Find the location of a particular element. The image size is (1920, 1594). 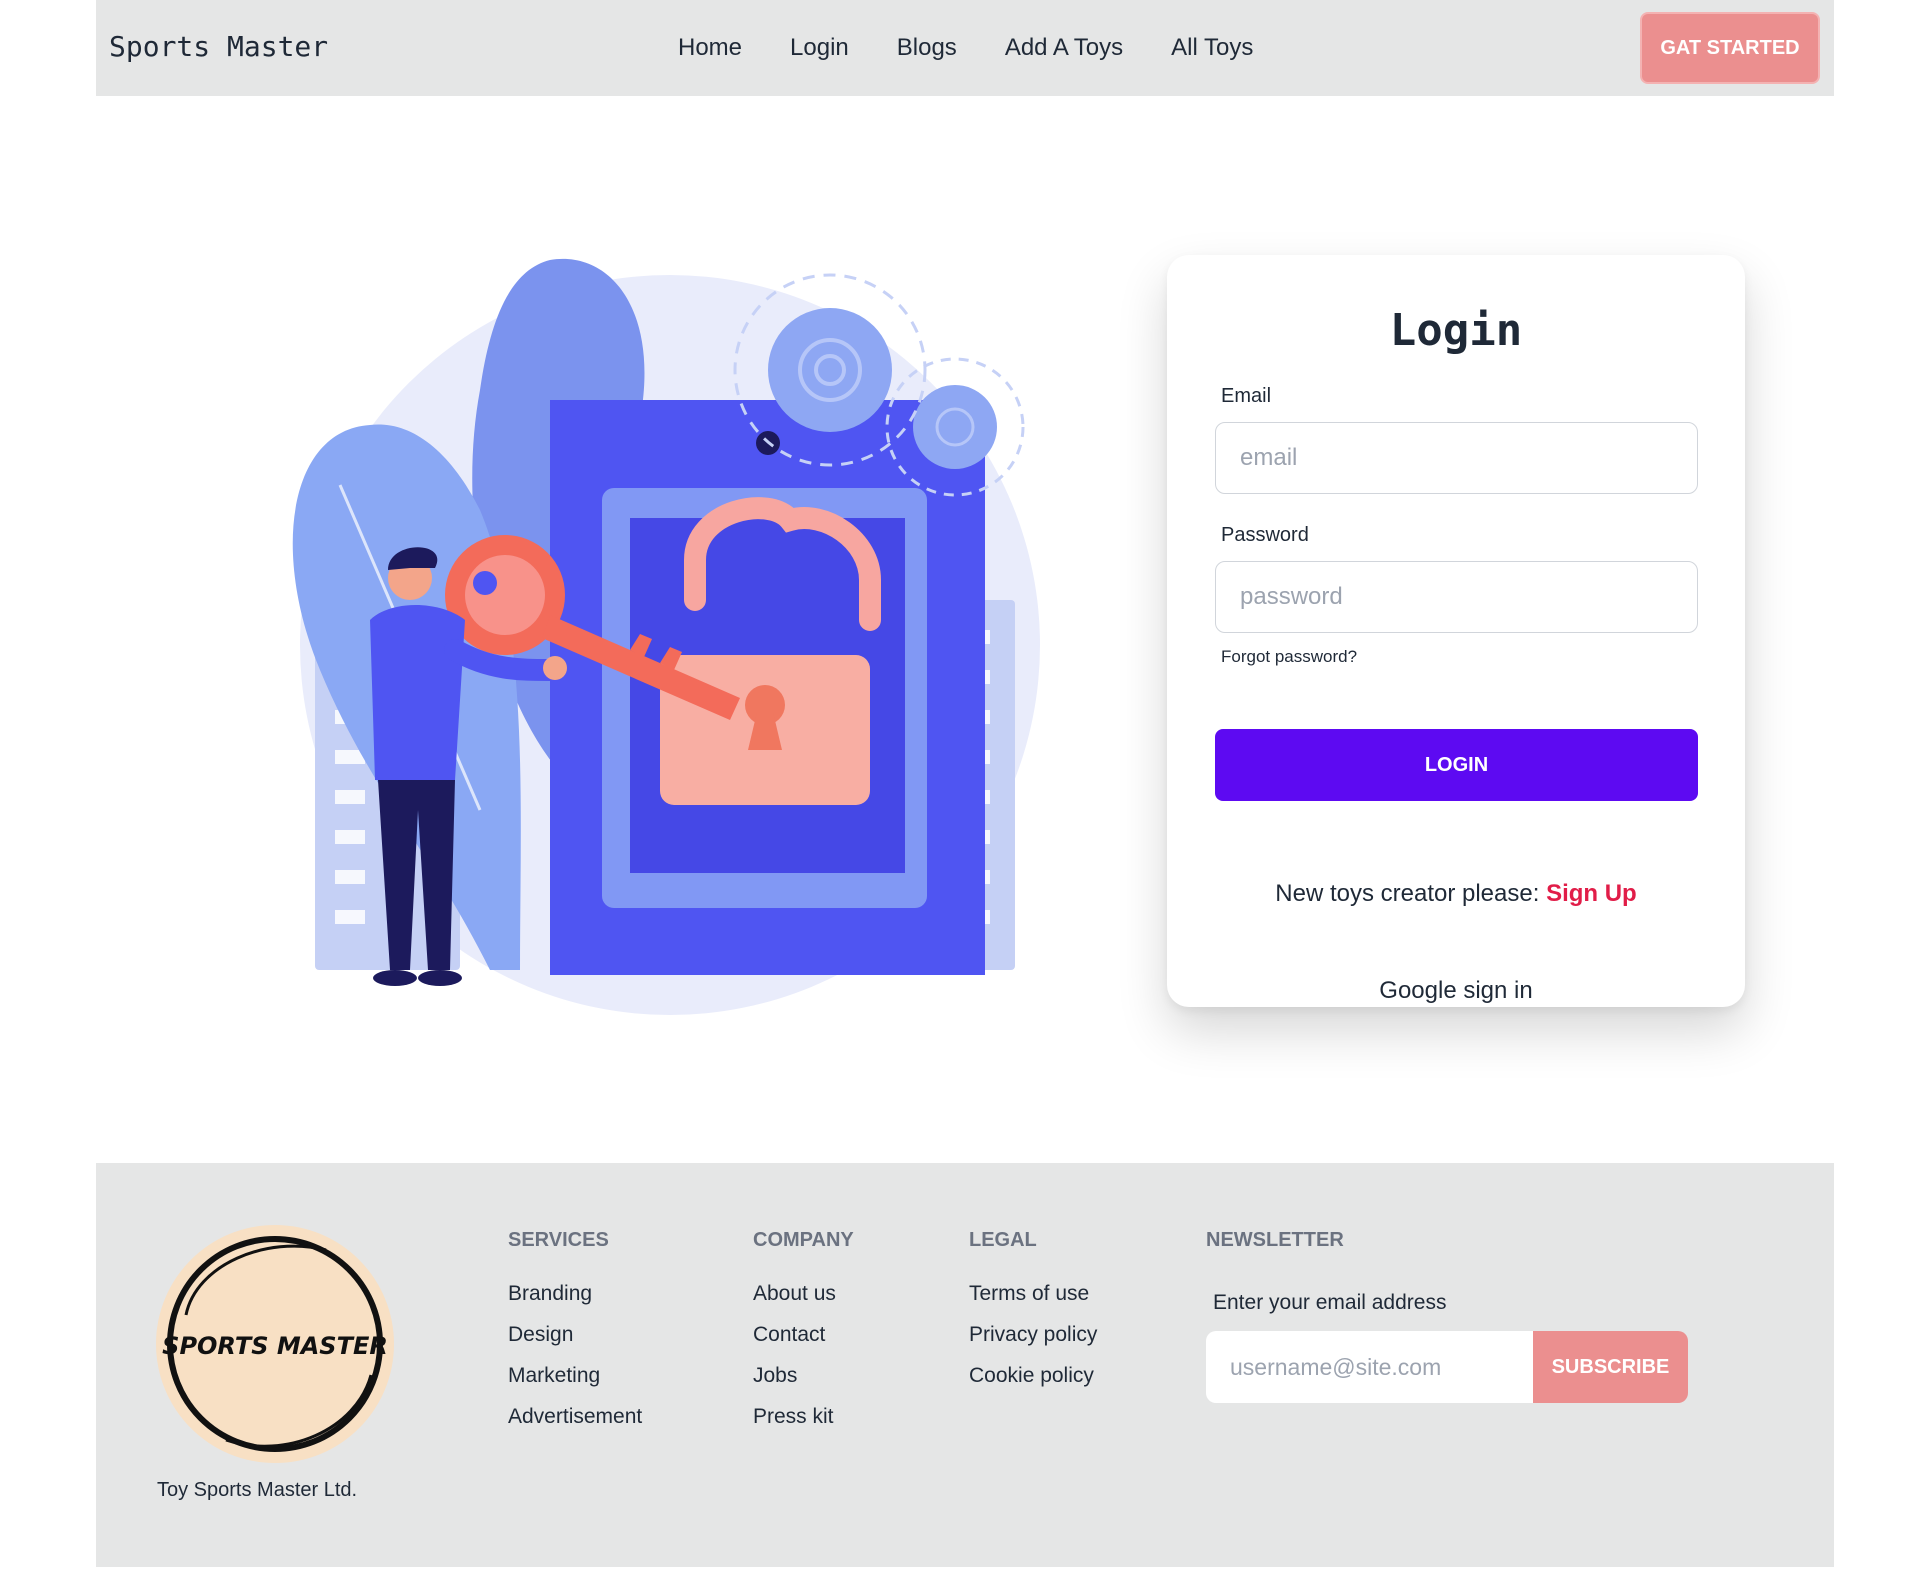

signup-link: Sign Up is located at coordinates (1591, 893).